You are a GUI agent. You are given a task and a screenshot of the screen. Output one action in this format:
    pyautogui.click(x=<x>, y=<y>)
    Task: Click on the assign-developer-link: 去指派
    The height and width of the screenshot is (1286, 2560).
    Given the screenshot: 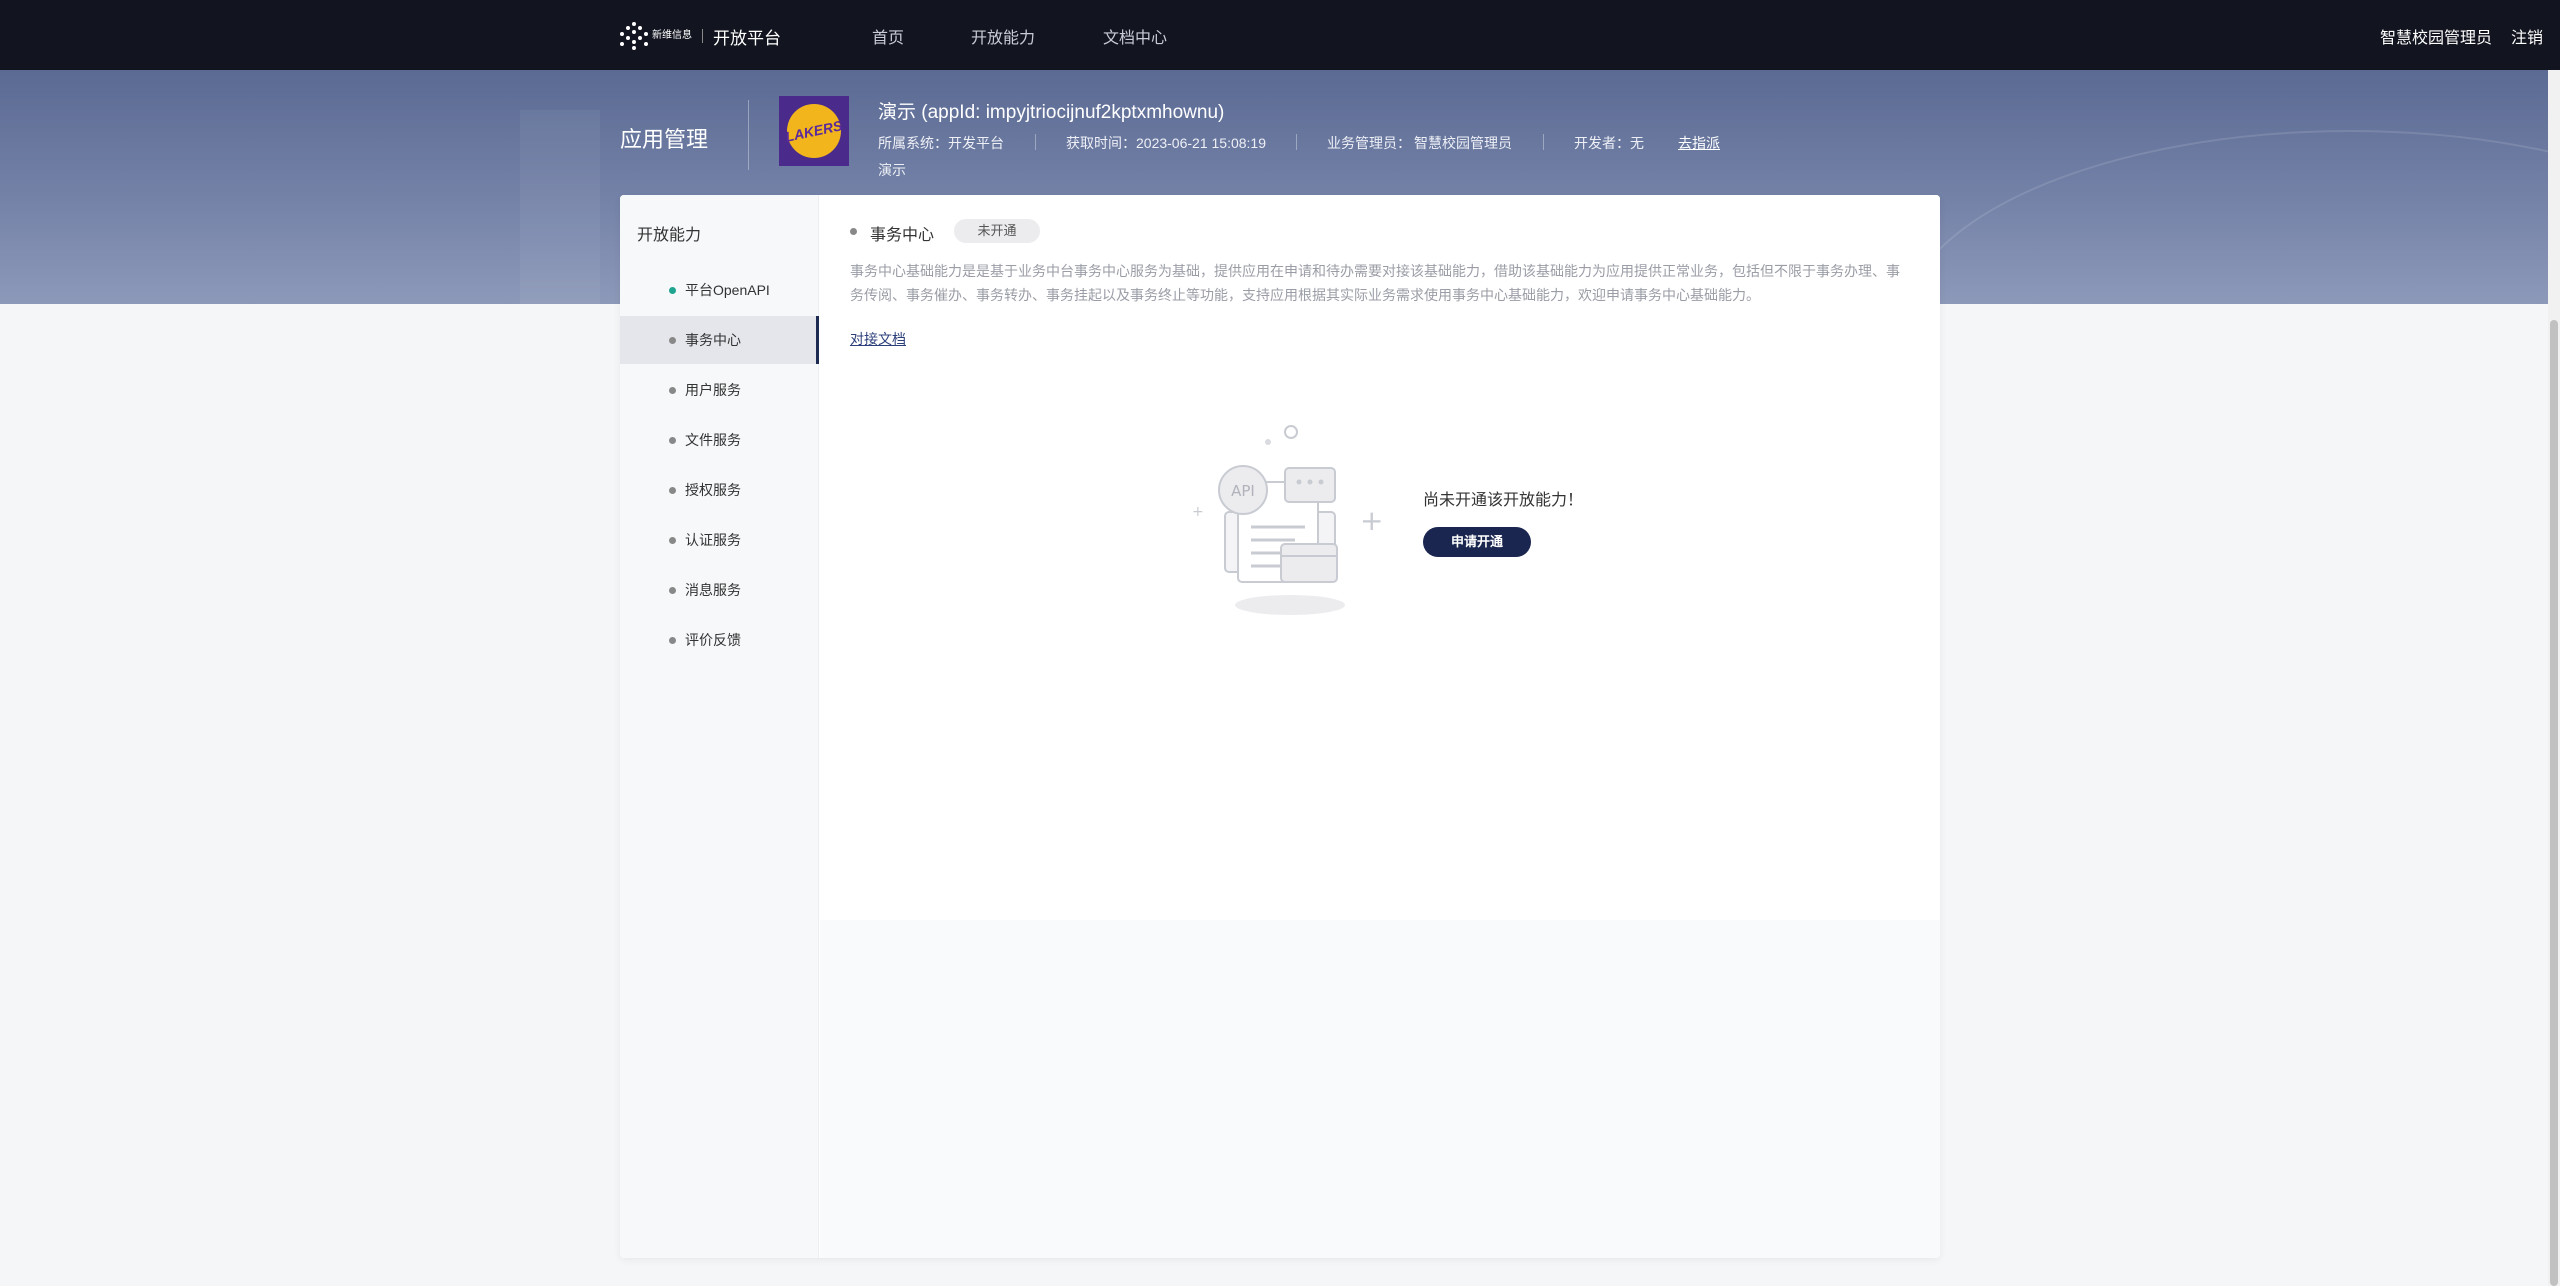 What is the action you would take?
    pyautogui.click(x=1699, y=143)
    